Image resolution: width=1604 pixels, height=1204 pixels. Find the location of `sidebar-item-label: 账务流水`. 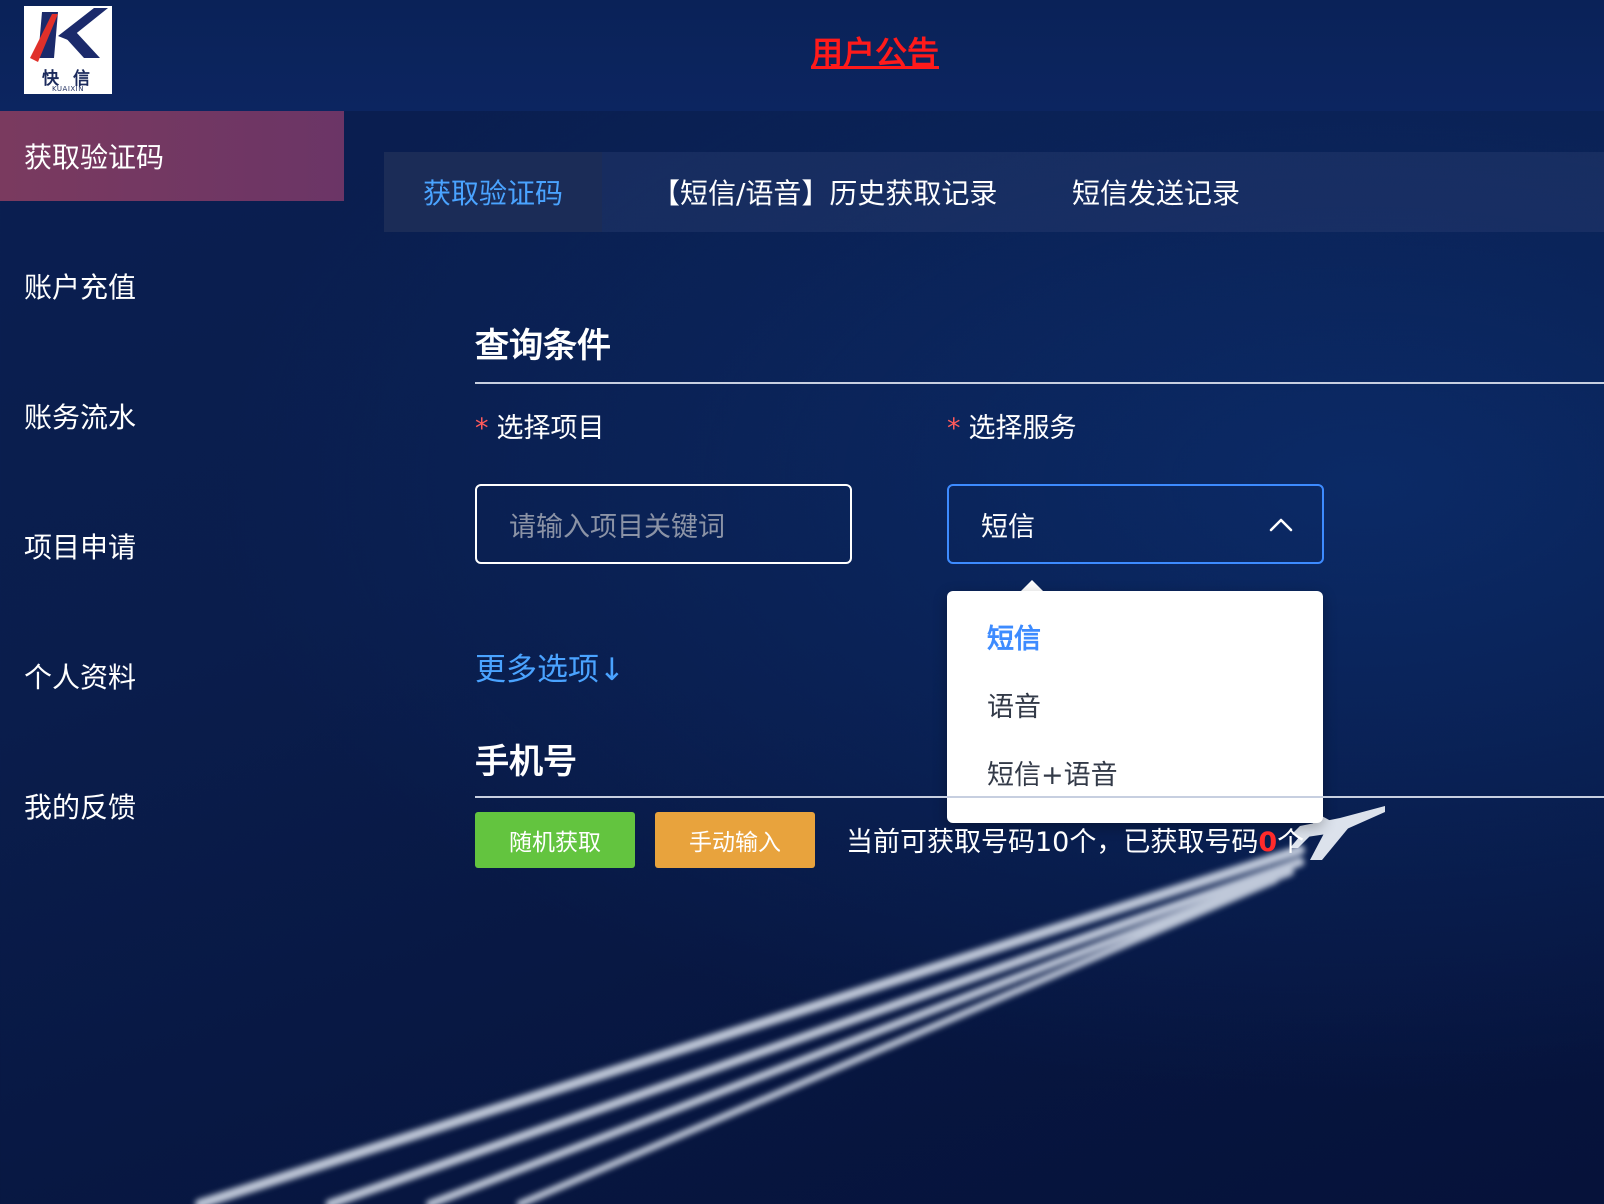

sidebar-item-label: 账务流水 is located at coordinates (80, 417).